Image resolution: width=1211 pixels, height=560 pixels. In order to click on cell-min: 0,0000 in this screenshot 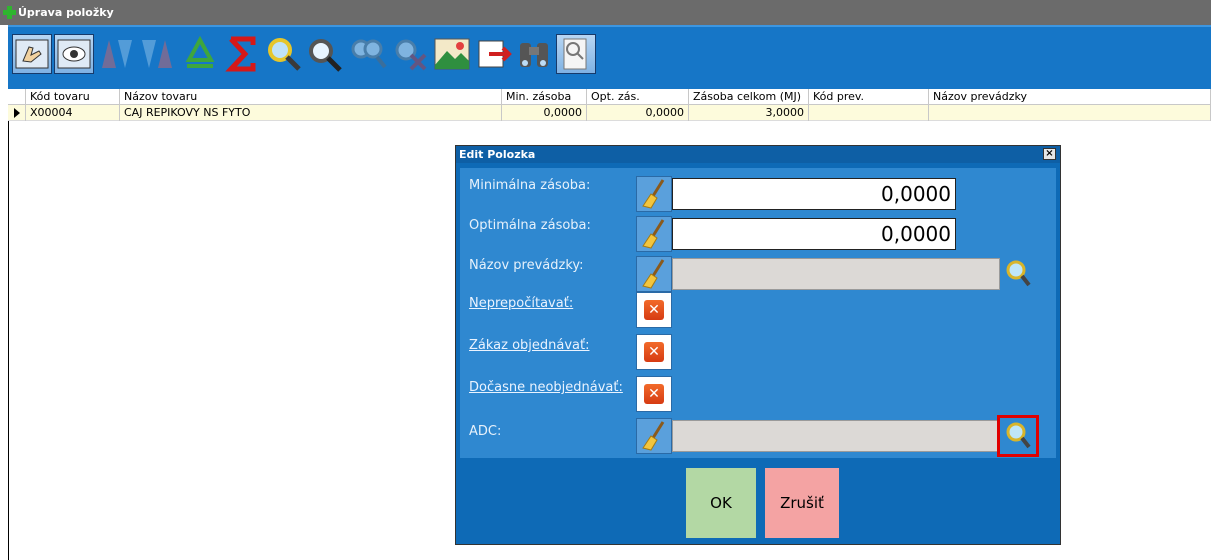, I will do `click(544, 113)`.